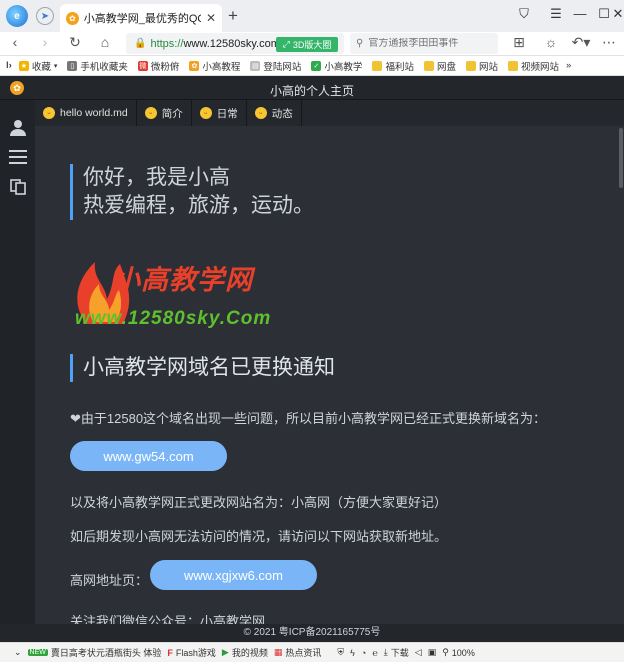 This screenshot has height=662, width=624. Describe the element at coordinates (211, 18) in the screenshot. I see `tab-close-icon: ✕` at that location.